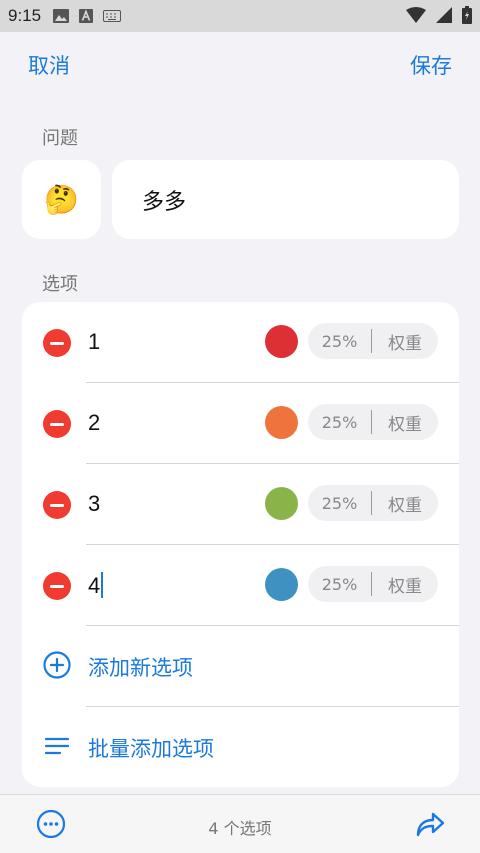 This screenshot has height=853, width=480. I want to click on thinking-face-icon: 🤔, so click(61, 199).